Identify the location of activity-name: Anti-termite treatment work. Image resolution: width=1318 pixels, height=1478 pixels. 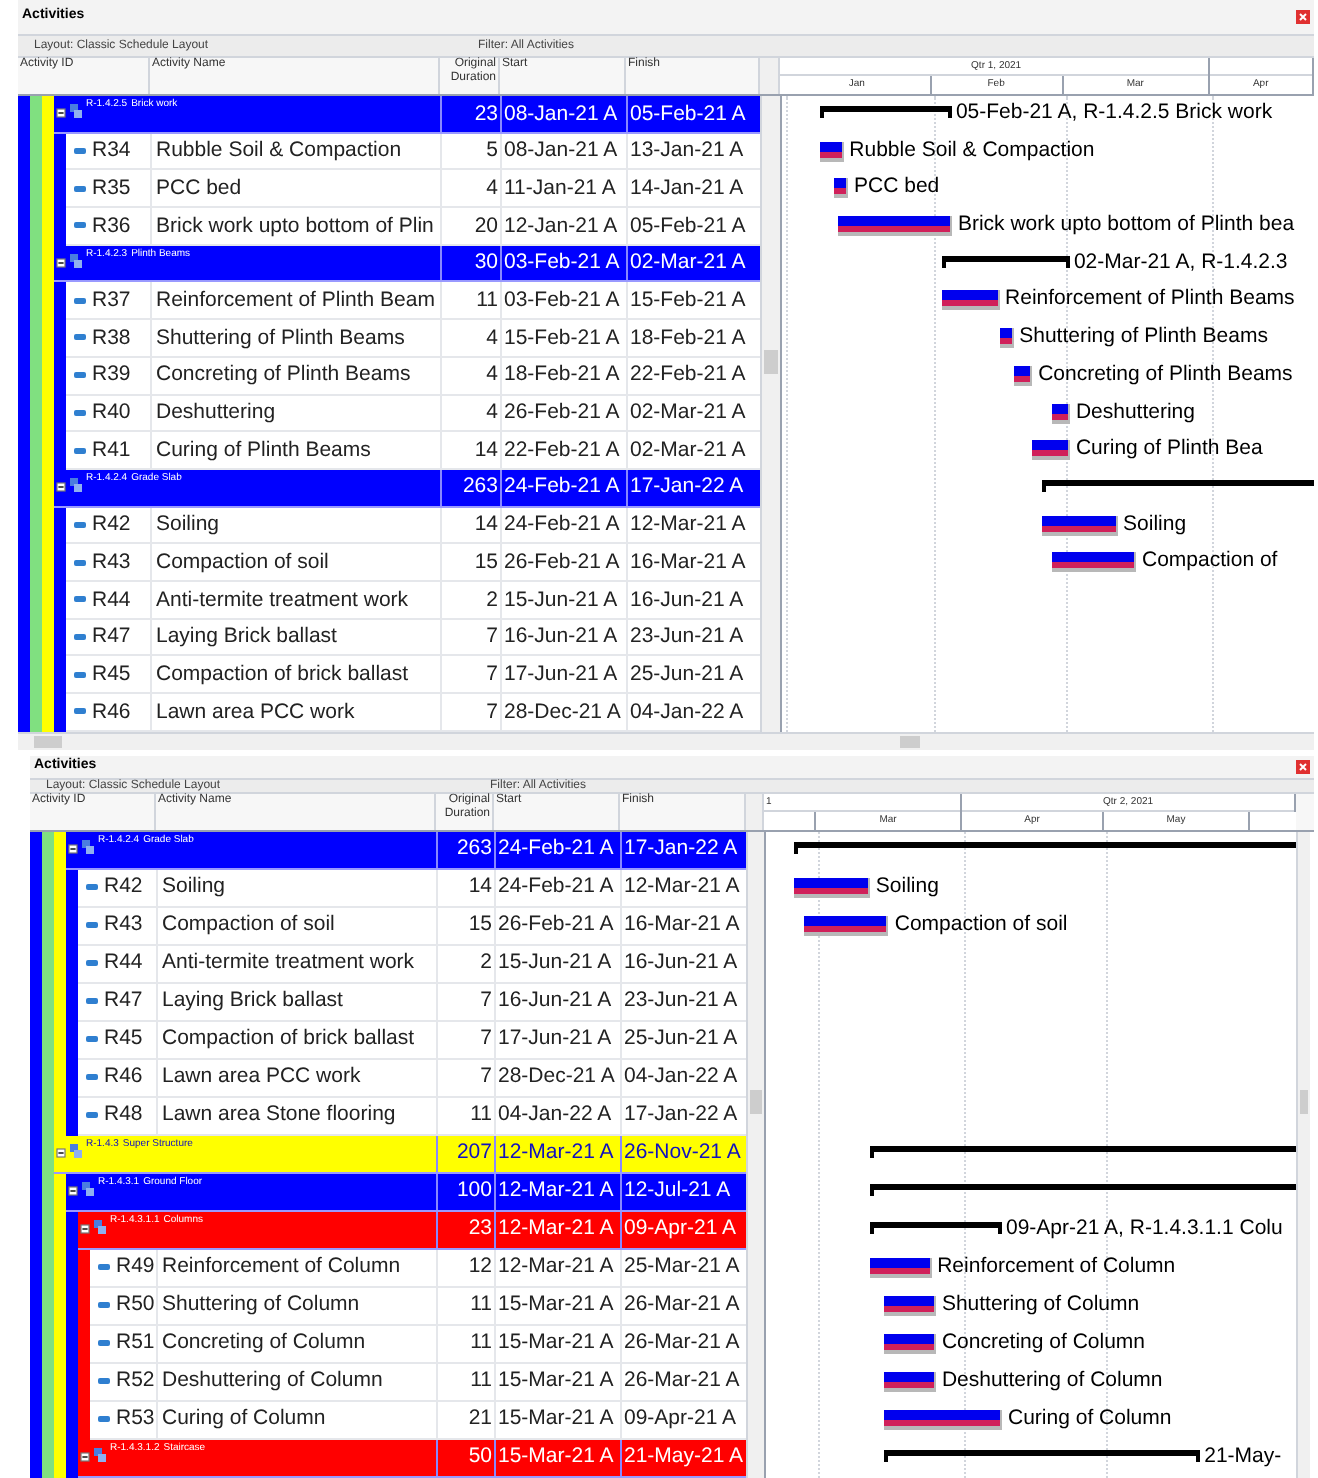
(282, 600).